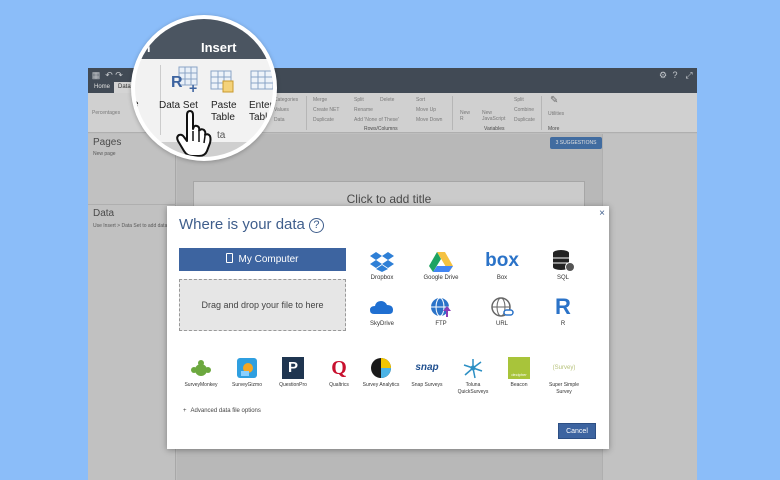  What do you see at coordinates (230, 258) in the screenshot?
I see `mobile-device-icon` at bounding box center [230, 258].